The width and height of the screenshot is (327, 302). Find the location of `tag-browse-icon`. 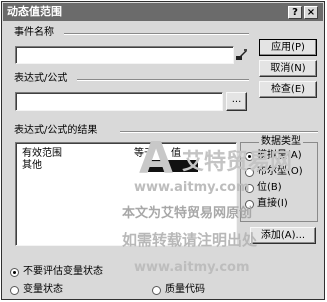

tag-browse-icon is located at coordinates (242, 55).